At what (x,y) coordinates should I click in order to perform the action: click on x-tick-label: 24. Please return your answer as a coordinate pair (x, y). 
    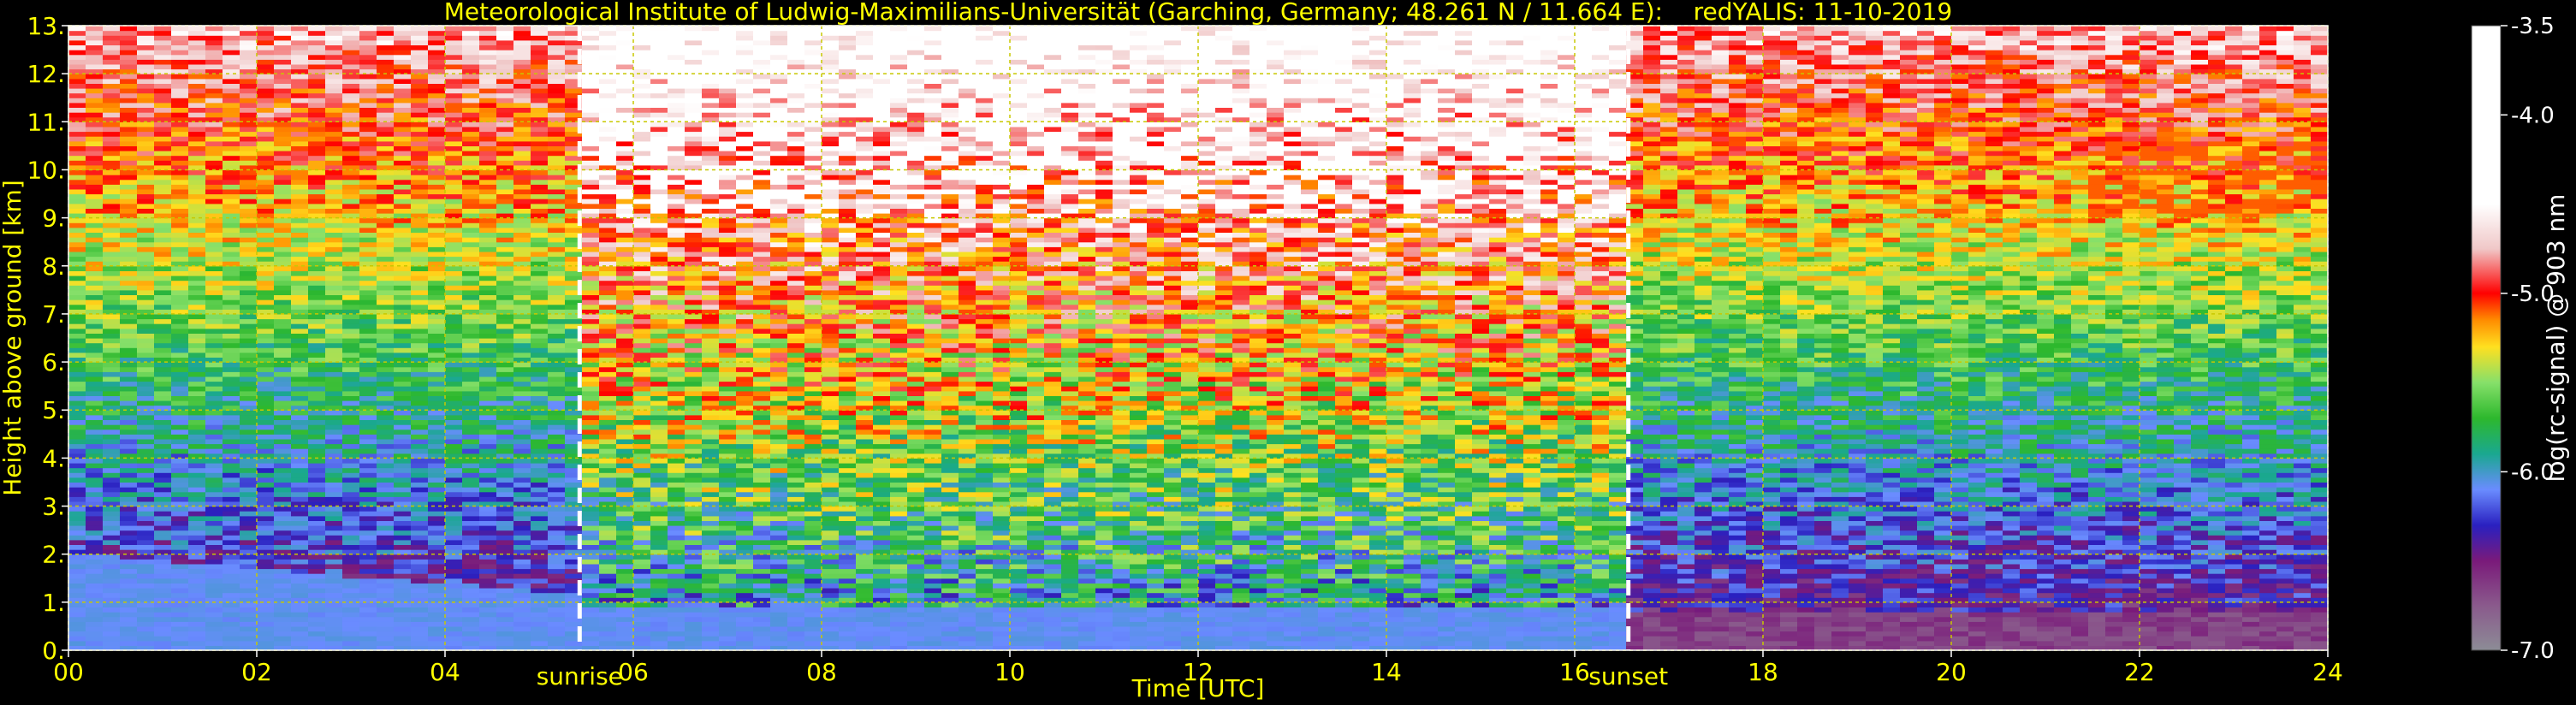
    Looking at the image, I should click on (2327, 672).